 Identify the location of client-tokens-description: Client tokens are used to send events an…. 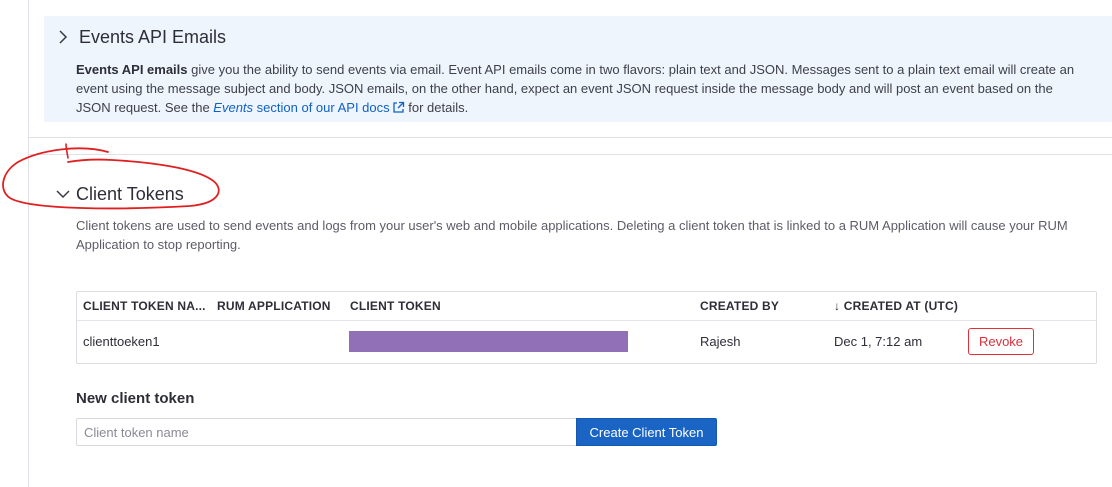
(572, 235).